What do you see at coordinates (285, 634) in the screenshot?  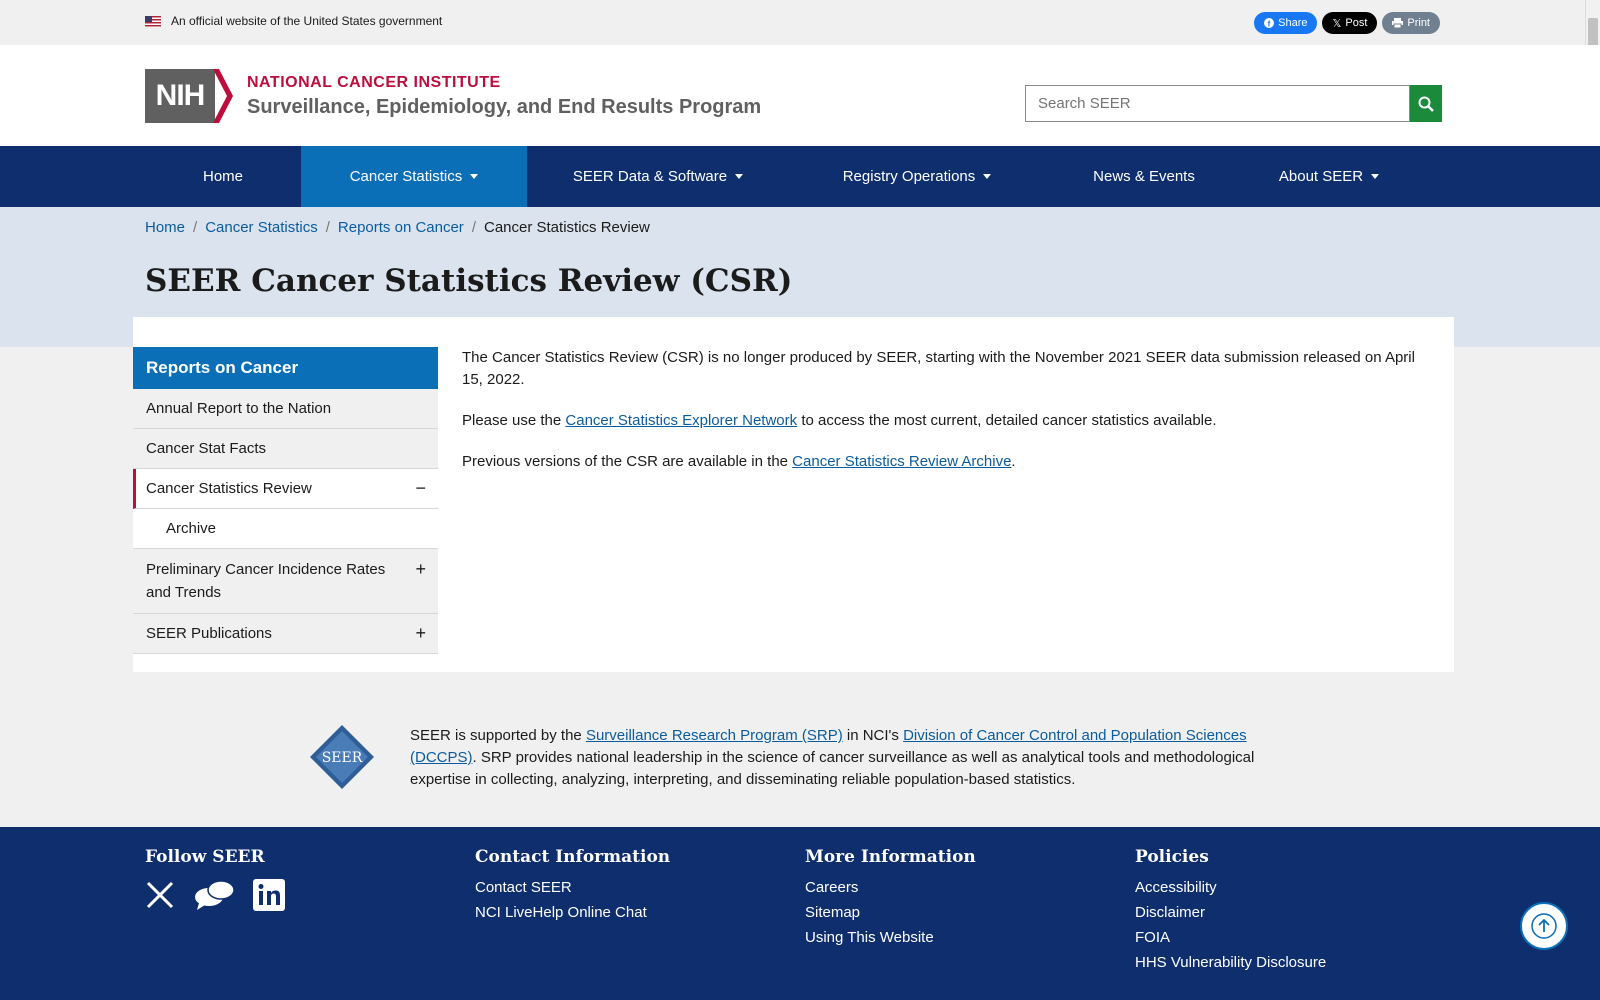 I see `sidebar-item-seer-publications: SEER Publications +` at bounding box center [285, 634].